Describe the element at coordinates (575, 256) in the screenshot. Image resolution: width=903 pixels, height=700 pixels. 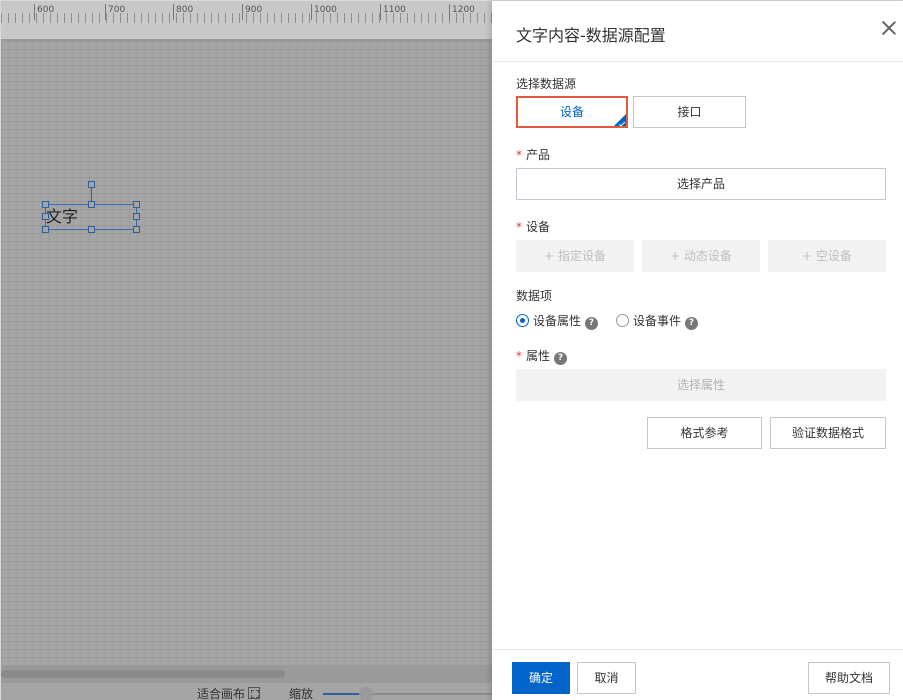
I see `specify-device-button: + 指定设备` at that location.